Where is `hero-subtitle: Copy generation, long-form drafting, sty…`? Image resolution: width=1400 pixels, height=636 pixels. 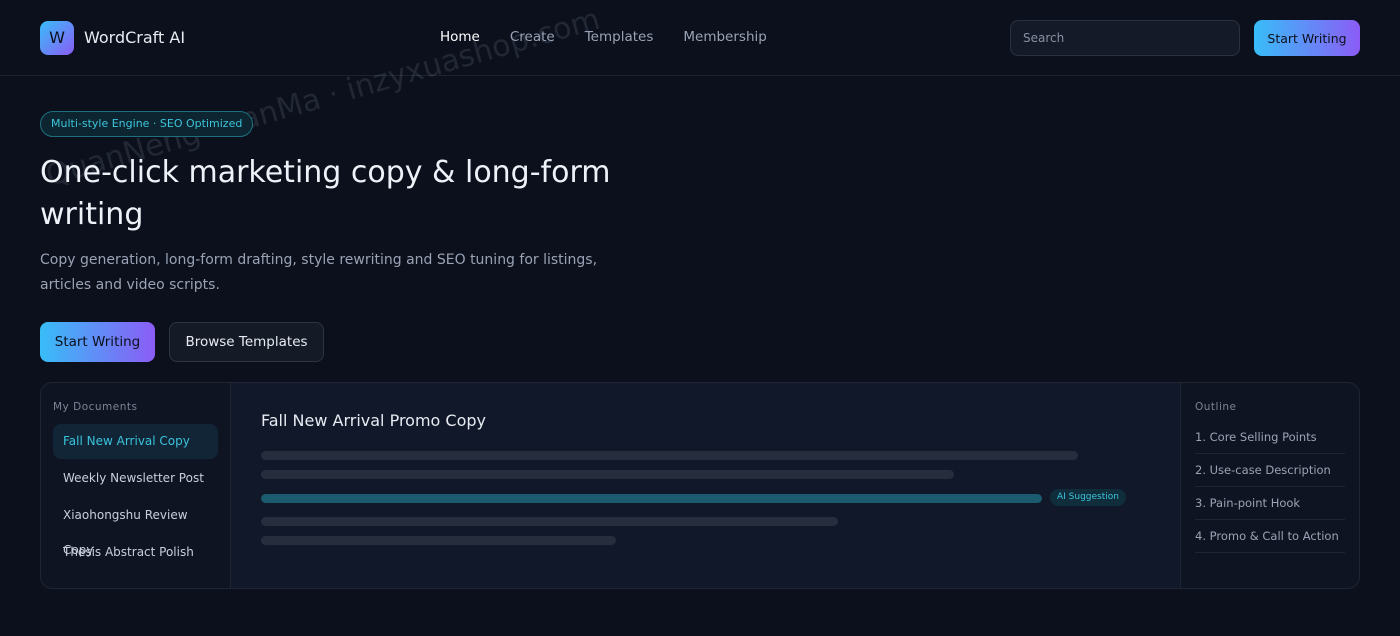
hero-subtitle: Copy generation, long-form drafting, sty… is located at coordinates (319, 272).